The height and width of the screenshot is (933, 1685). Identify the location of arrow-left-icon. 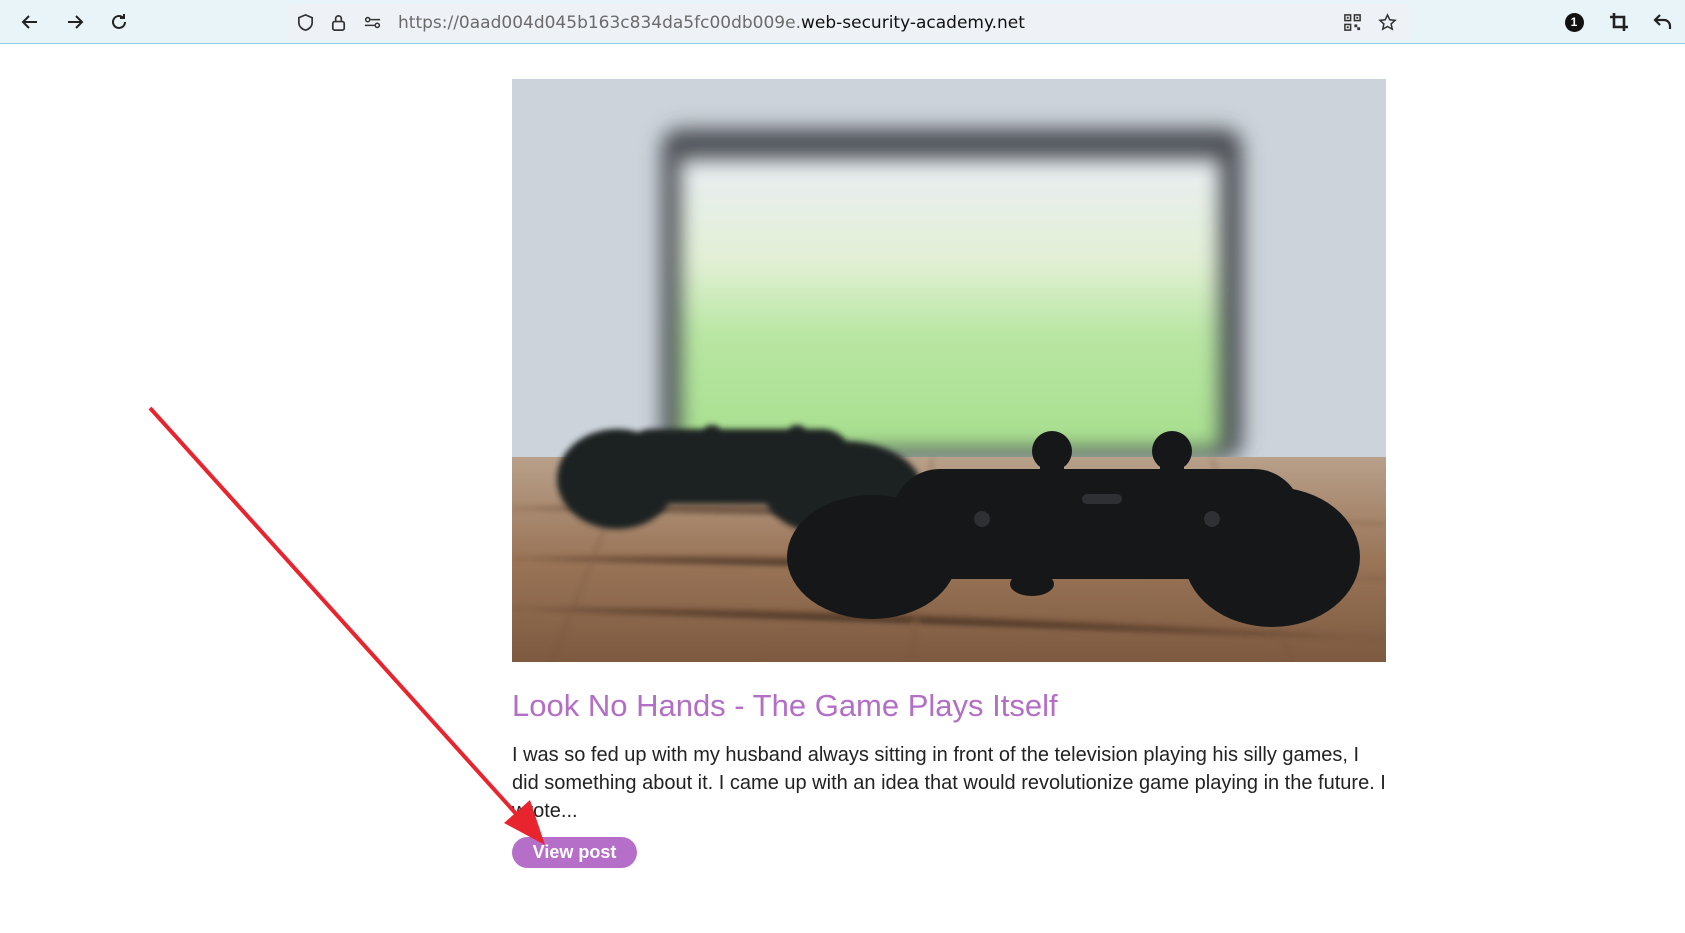
(29, 22).